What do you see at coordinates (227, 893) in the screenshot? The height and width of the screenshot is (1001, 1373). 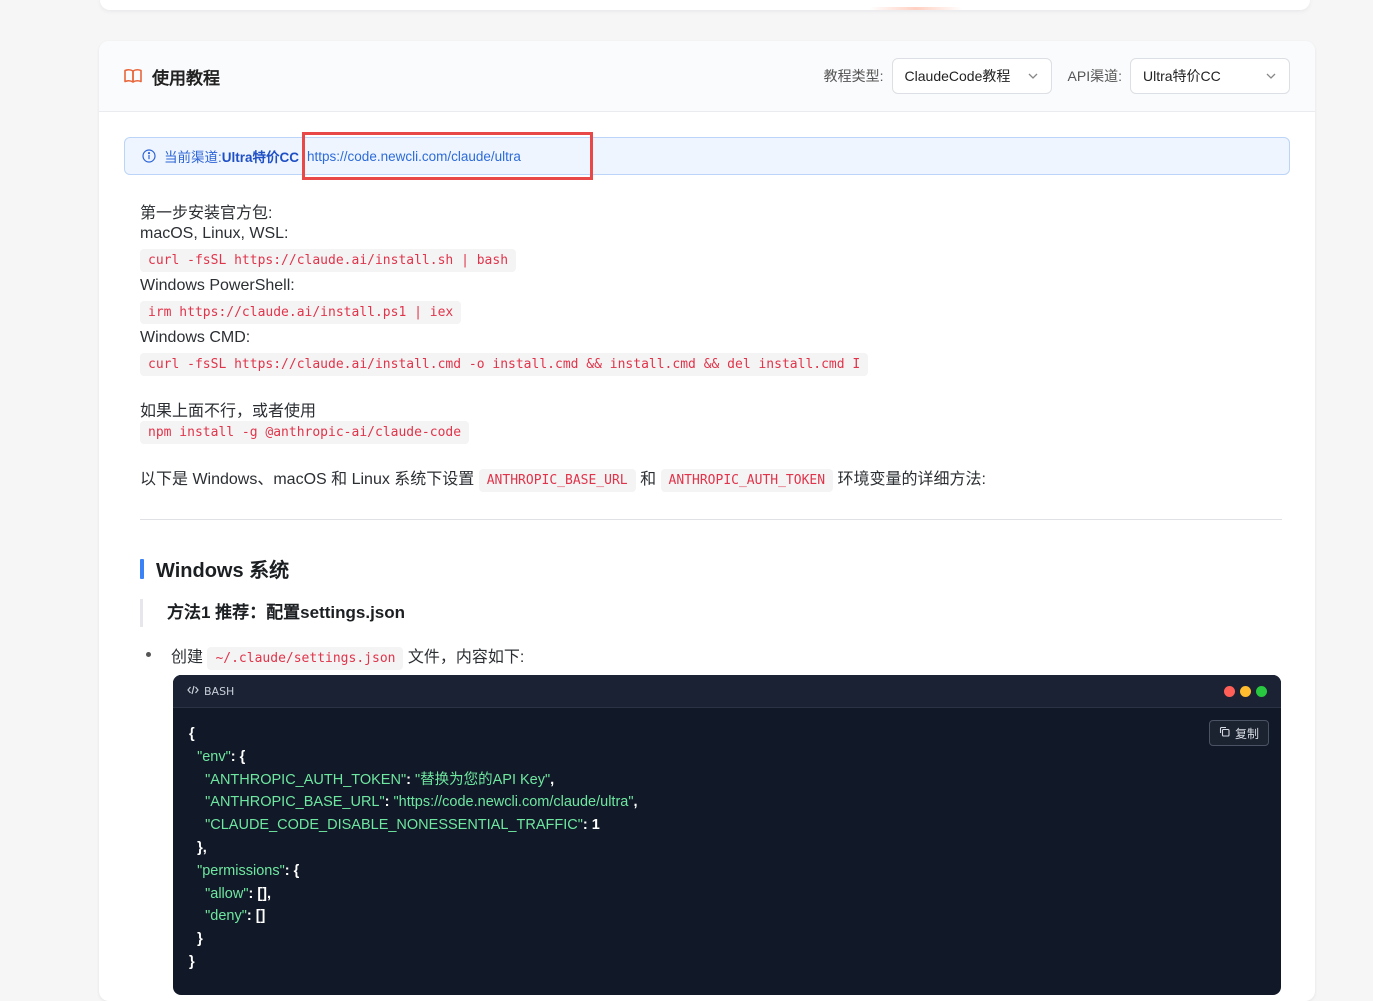 I see `code-key-allow: "allow"` at bounding box center [227, 893].